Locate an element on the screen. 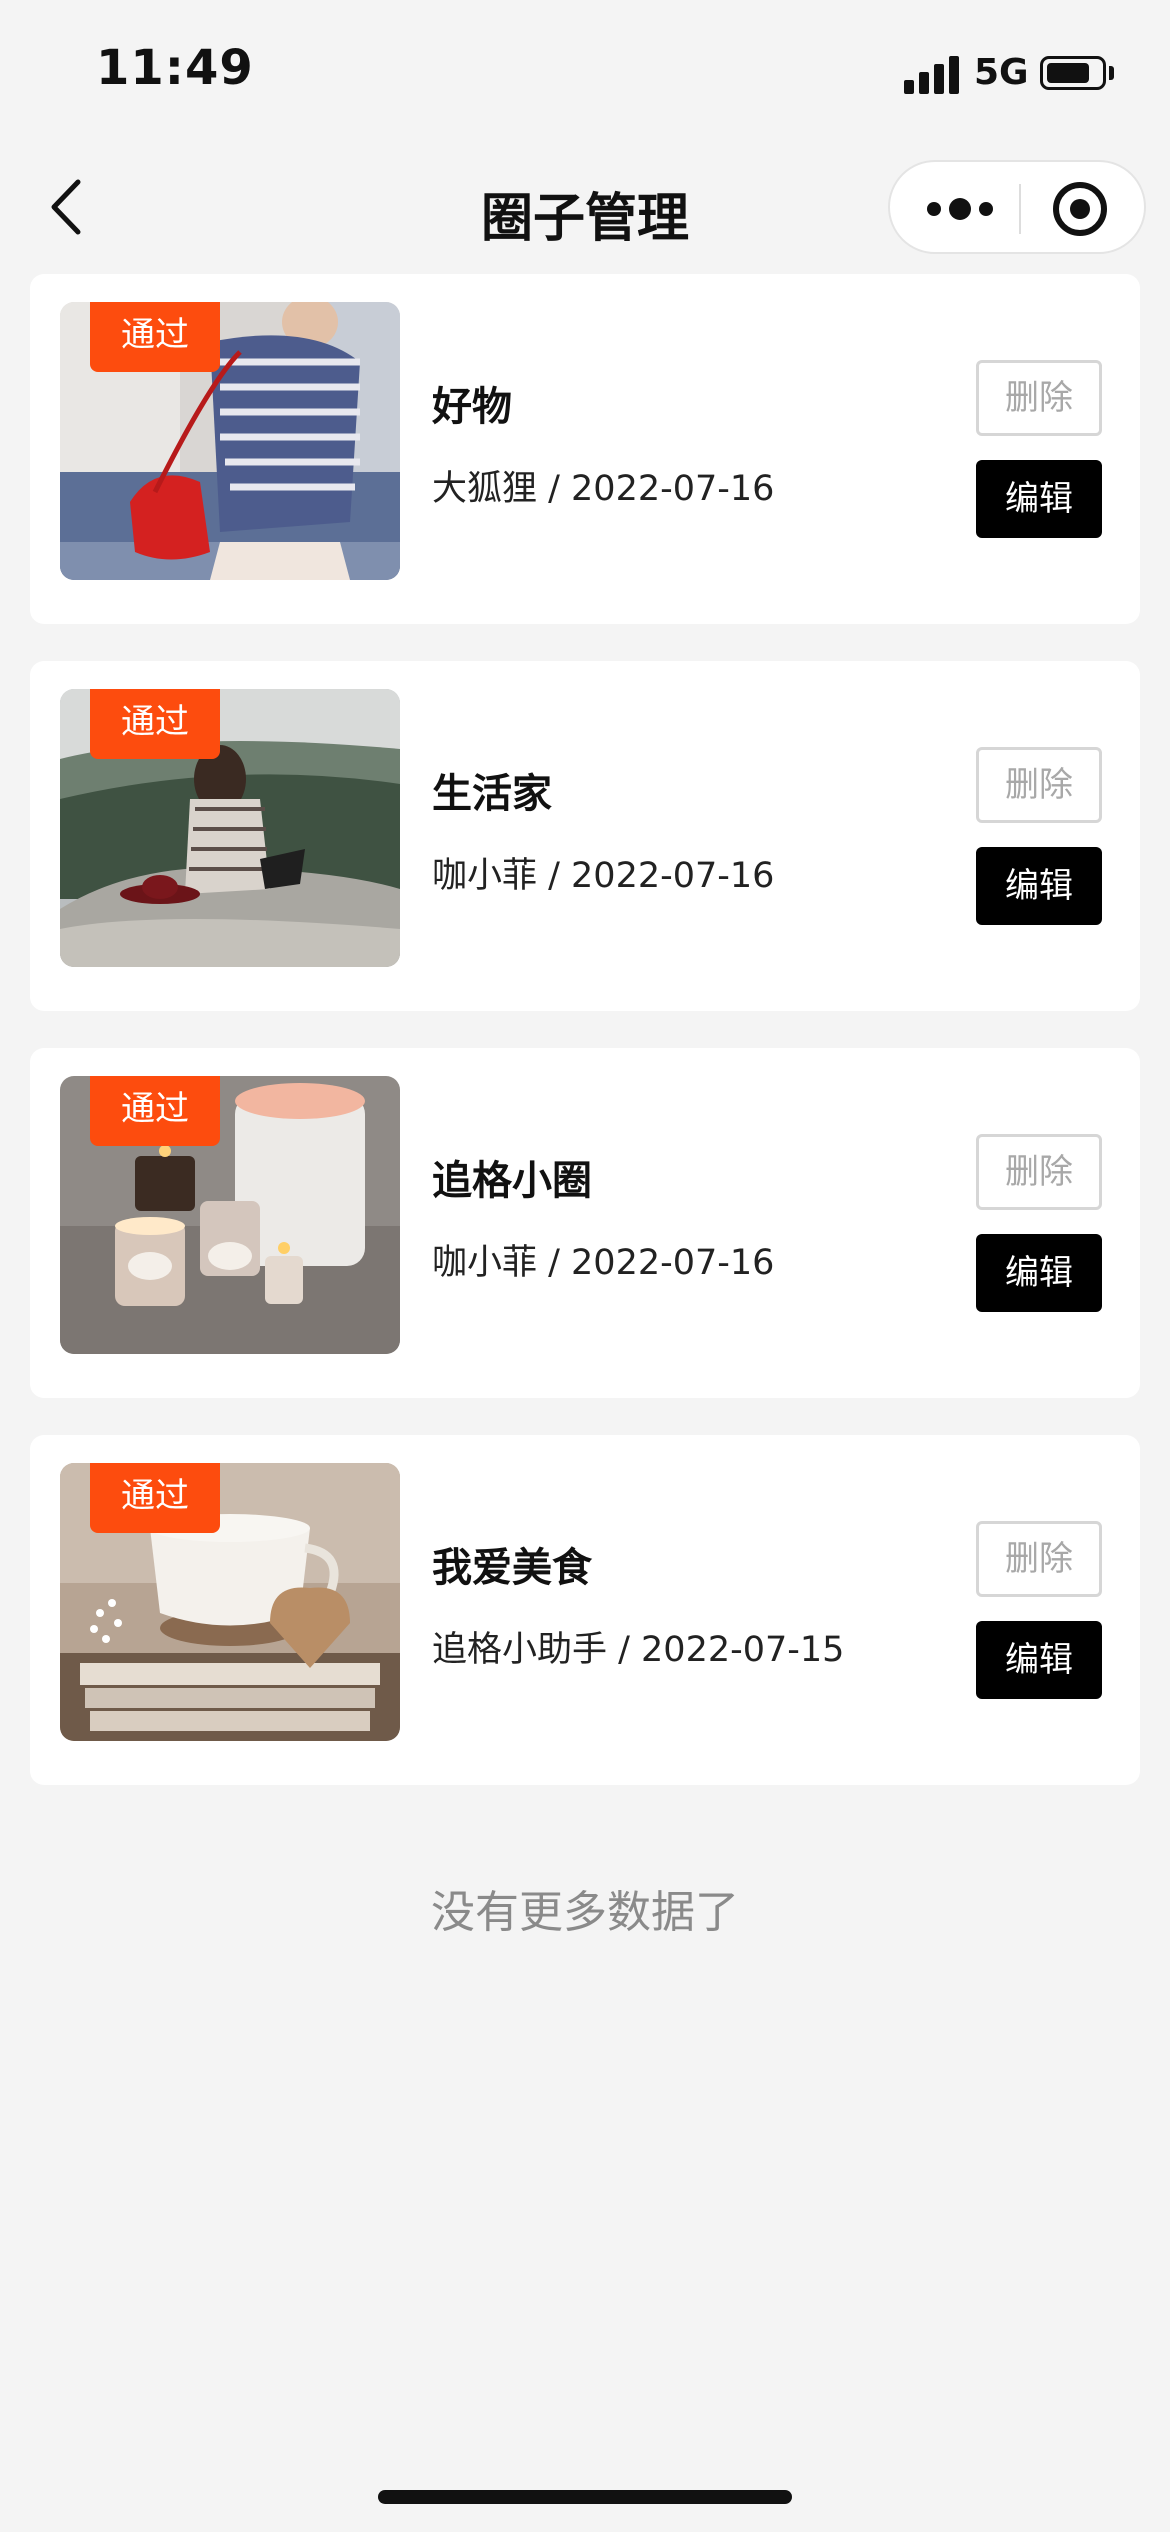 The image size is (1170, 2532). network-label: 5G is located at coordinates (1001, 72).